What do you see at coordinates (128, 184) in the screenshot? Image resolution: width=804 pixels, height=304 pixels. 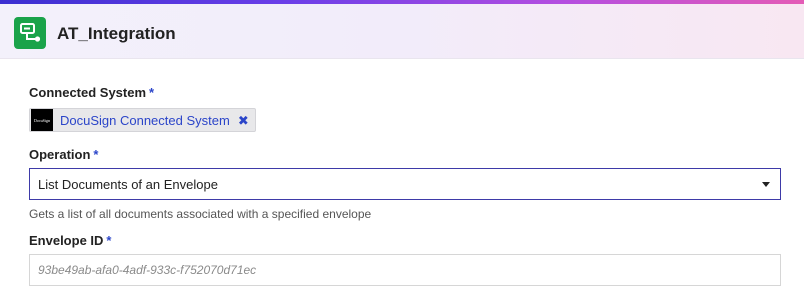 I see `operation-selected-value: List Documents of an Envelope` at bounding box center [128, 184].